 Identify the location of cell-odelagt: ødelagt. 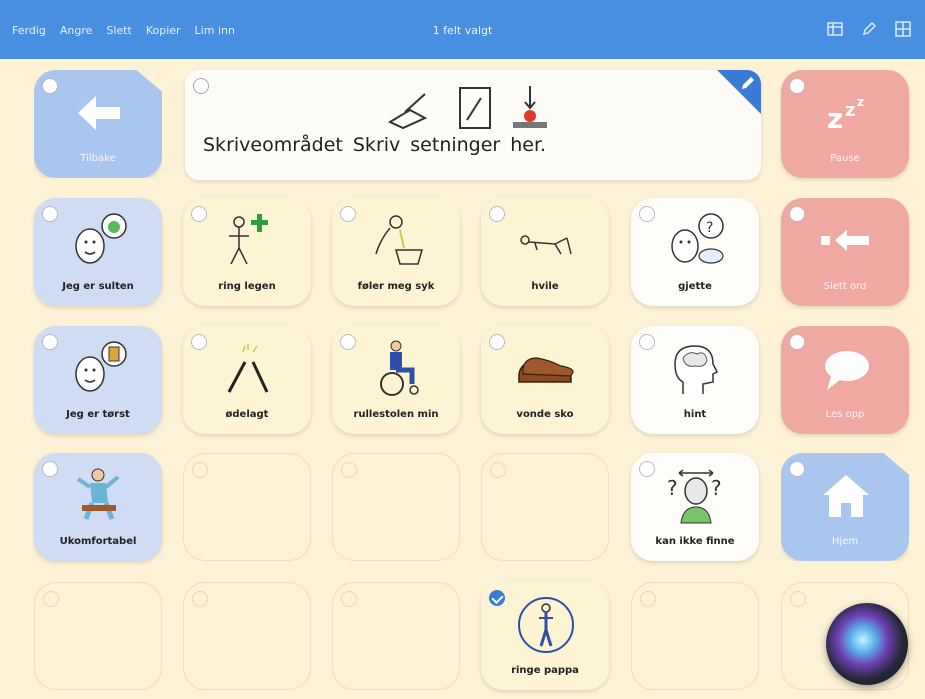
(247, 380).